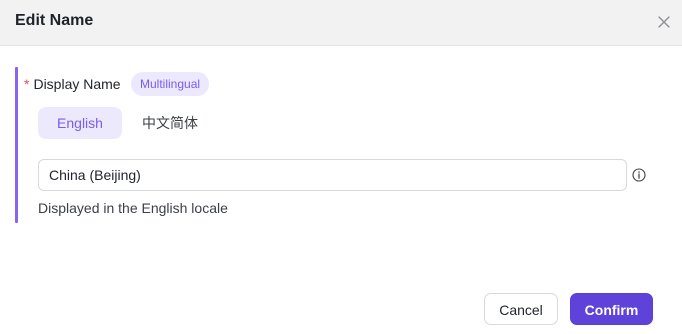 The image size is (682, 334). I want to click on field-label-text: Display Name, so click(77, 84).